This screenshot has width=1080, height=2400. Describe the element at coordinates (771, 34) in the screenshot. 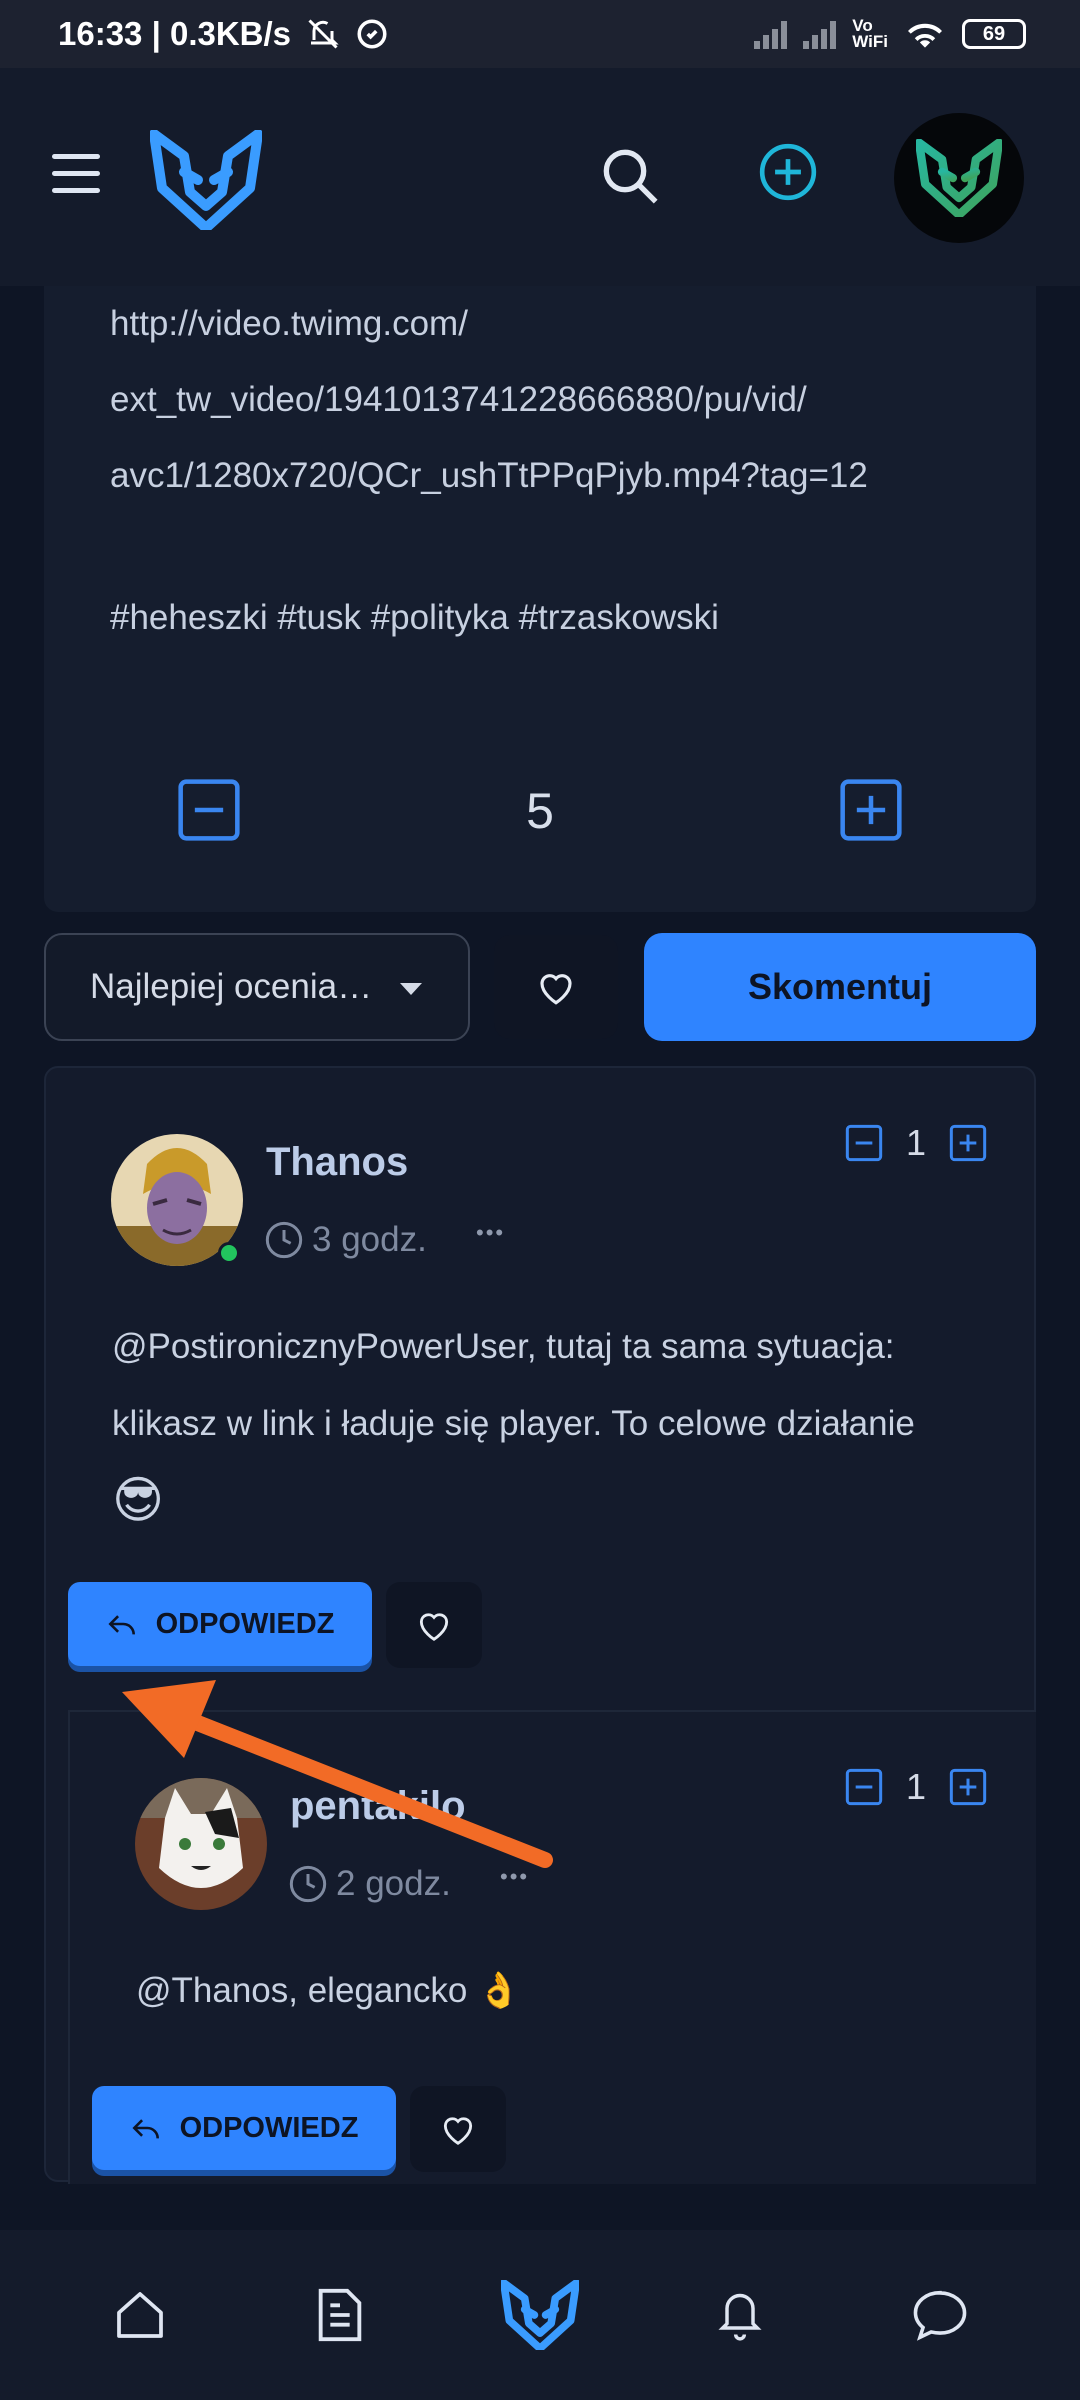

I see `signal-icon` at that location.